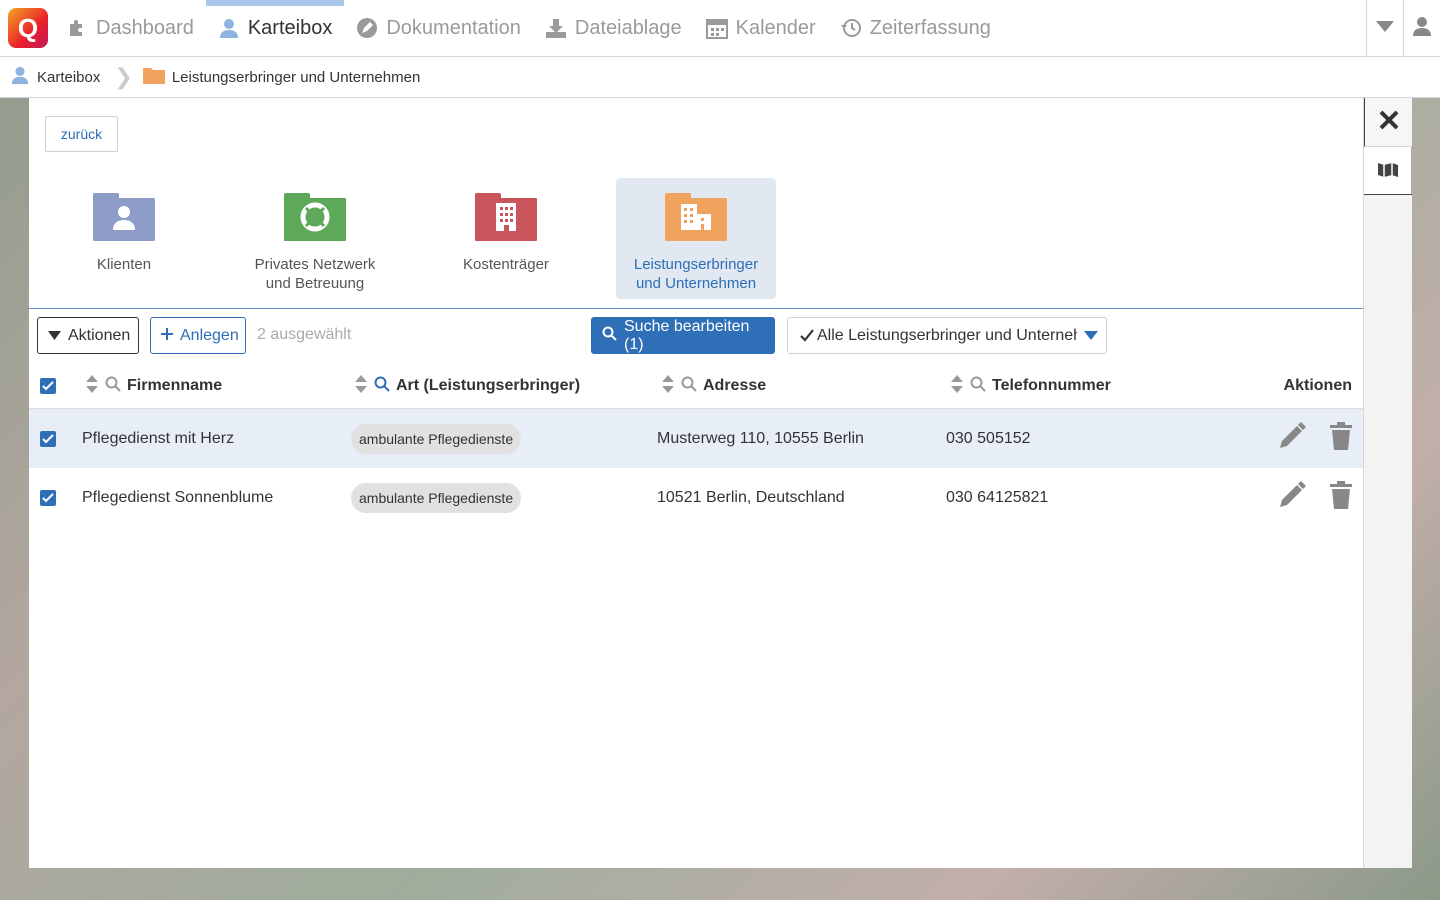  What do you see at coordinates (696, 283) in the screenshot?
I see `category-label-line2: und Unternehmen` at bounding box center [696, 283].